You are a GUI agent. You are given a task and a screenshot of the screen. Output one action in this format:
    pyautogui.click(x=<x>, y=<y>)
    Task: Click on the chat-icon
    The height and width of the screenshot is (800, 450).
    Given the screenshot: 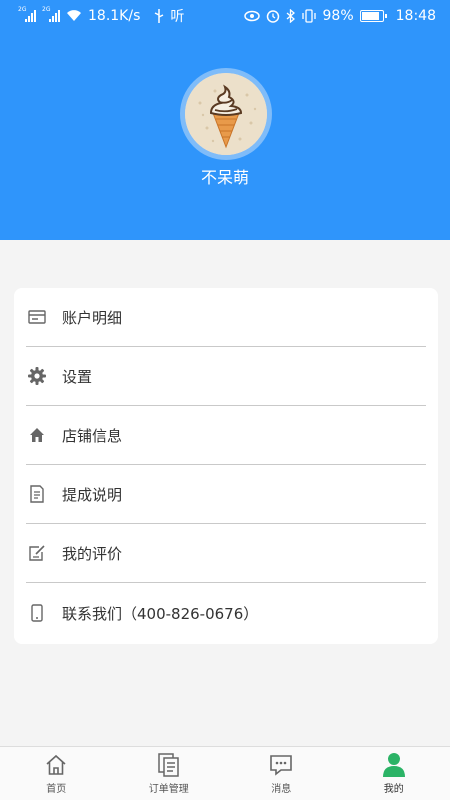 What is the action you would take?
    pyautogui.click(x=281, y=765)
    